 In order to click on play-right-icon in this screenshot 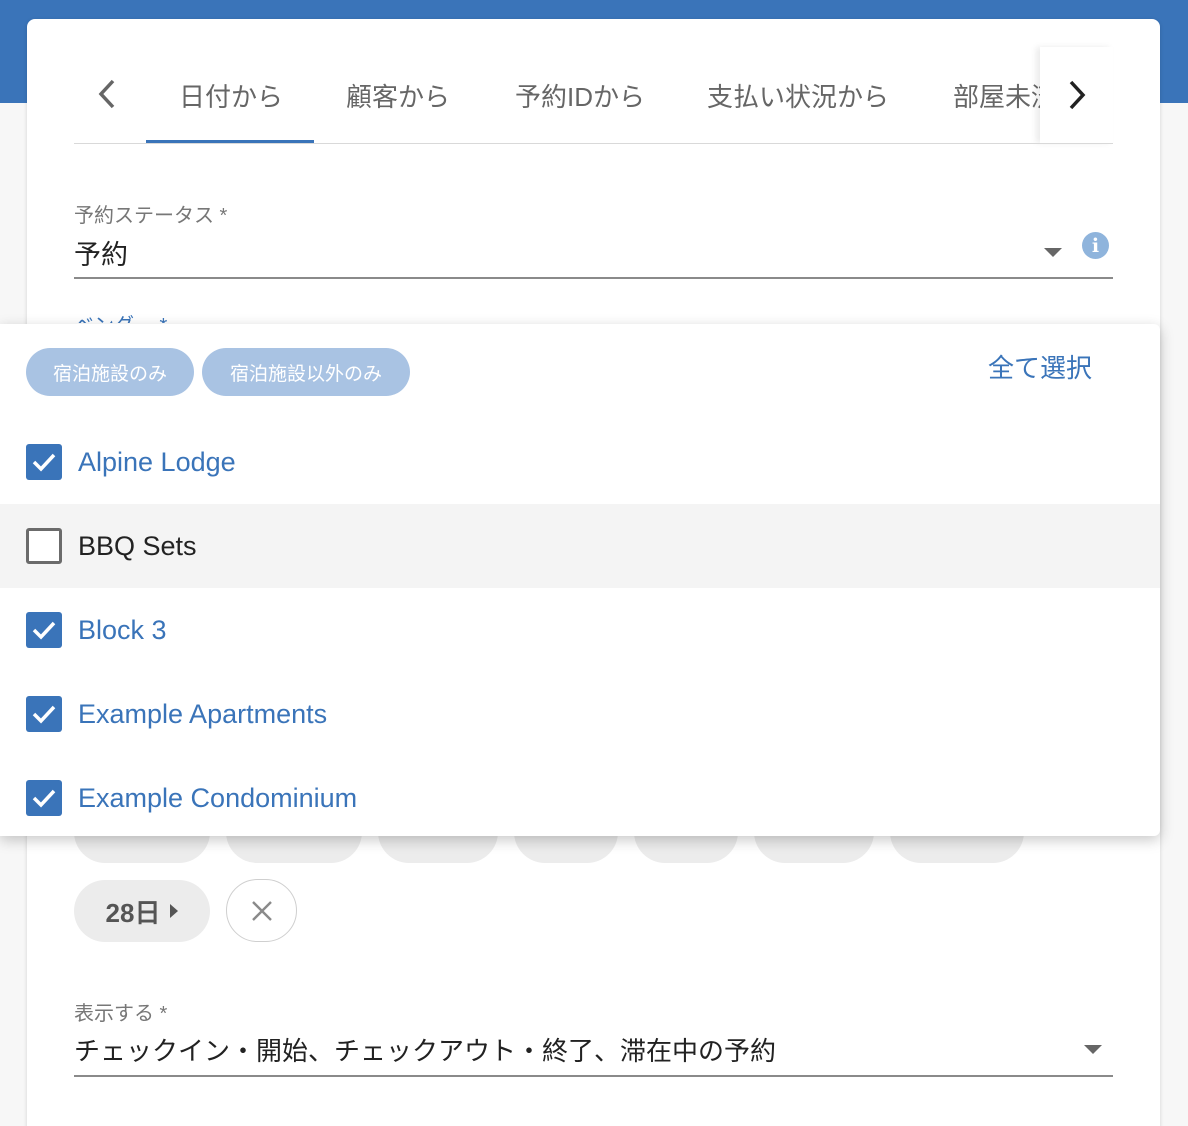, I will do `click(174, 911)`.